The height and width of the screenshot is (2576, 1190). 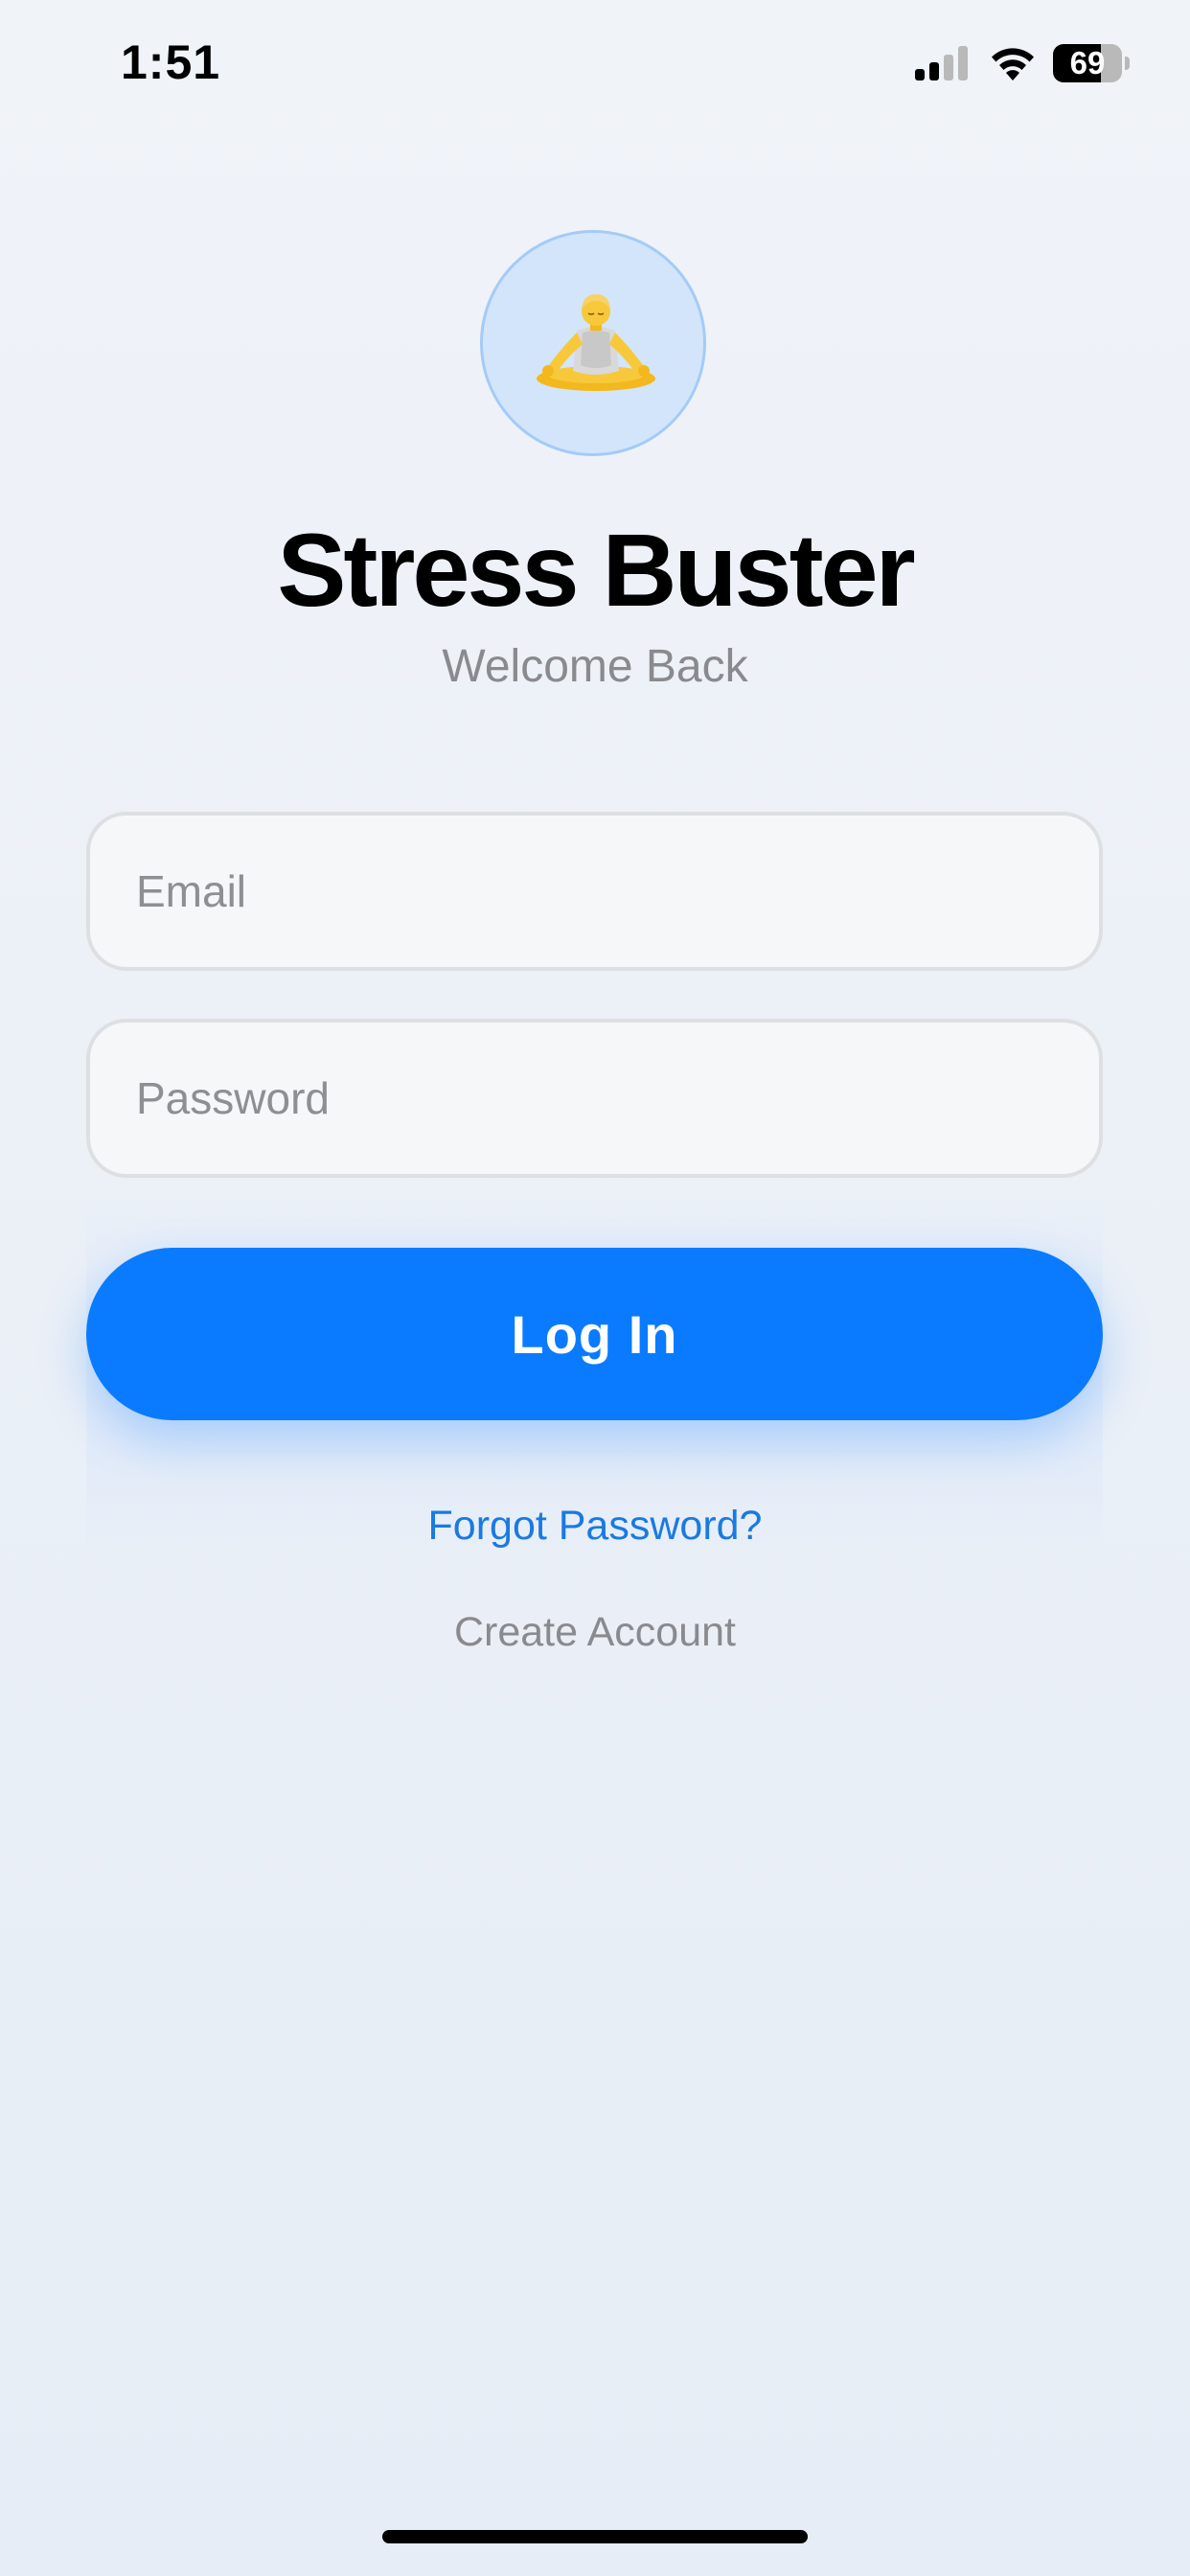 I want to click on cellular-signal-icon, so click(x=942, y=63).